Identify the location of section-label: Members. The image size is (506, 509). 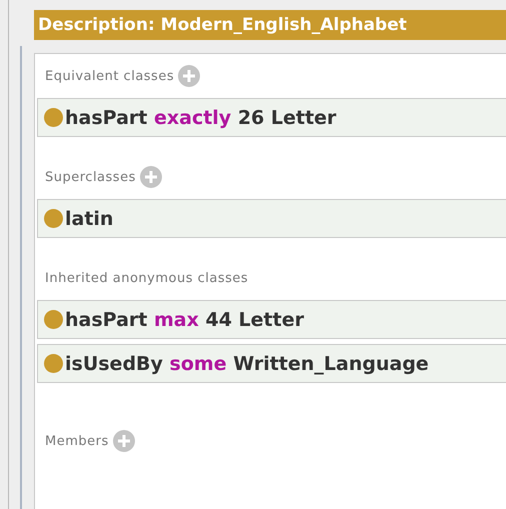
(77, 441).